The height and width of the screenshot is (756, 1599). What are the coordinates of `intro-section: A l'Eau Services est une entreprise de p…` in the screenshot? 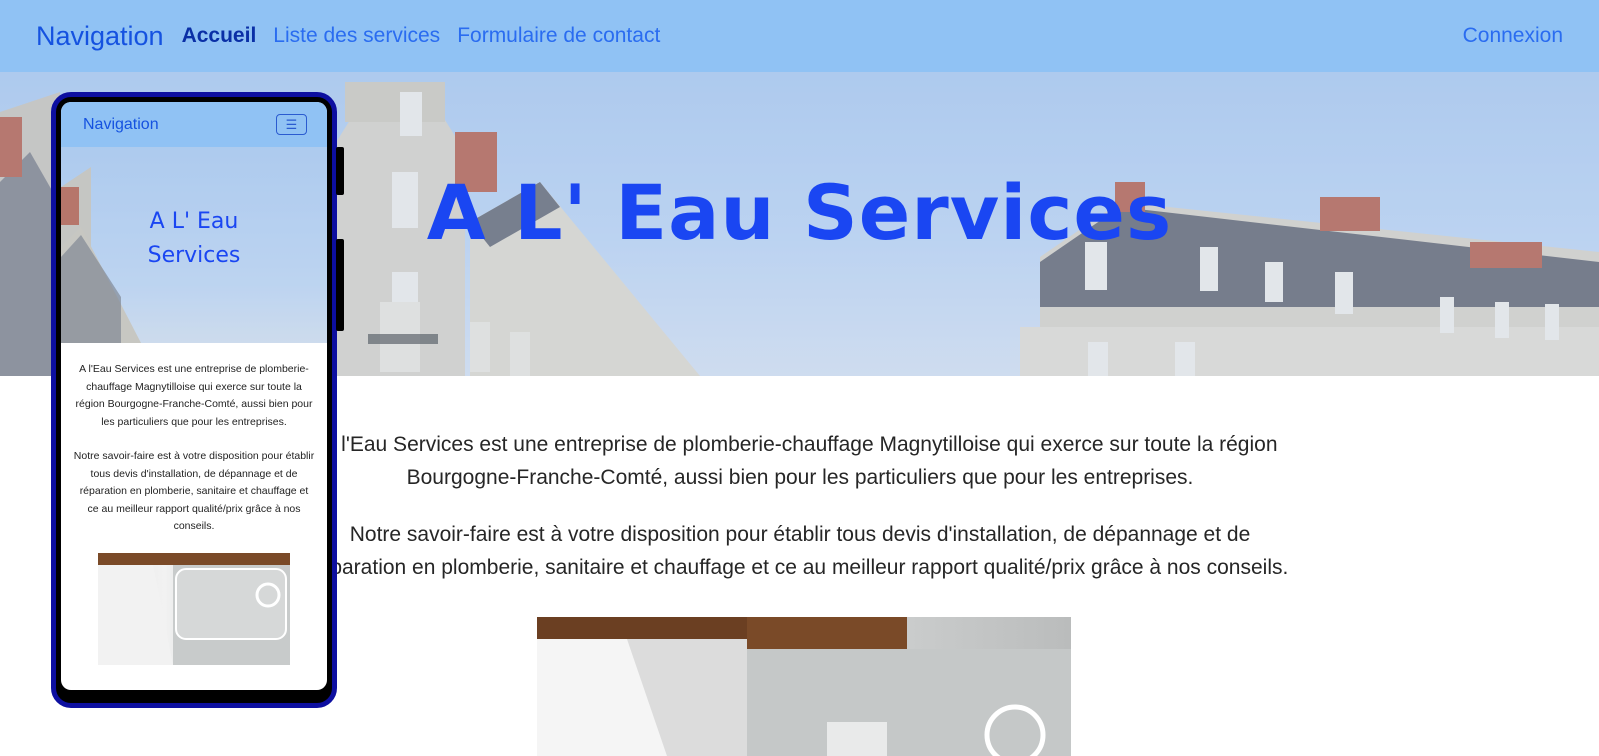 It's located at (800, 518).